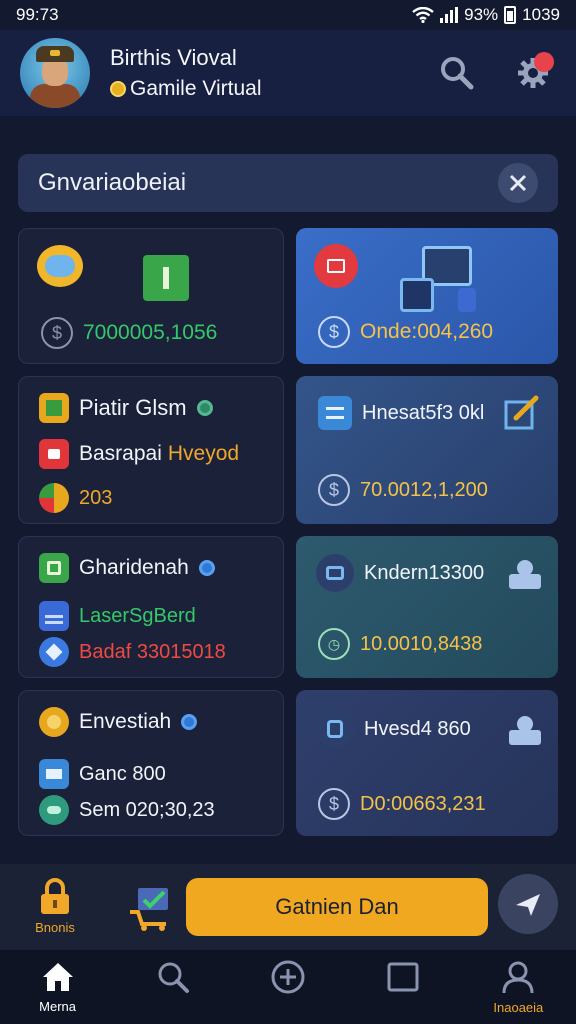 The image size is (576, 1024). I want to click on search-button, so click(457, 73).